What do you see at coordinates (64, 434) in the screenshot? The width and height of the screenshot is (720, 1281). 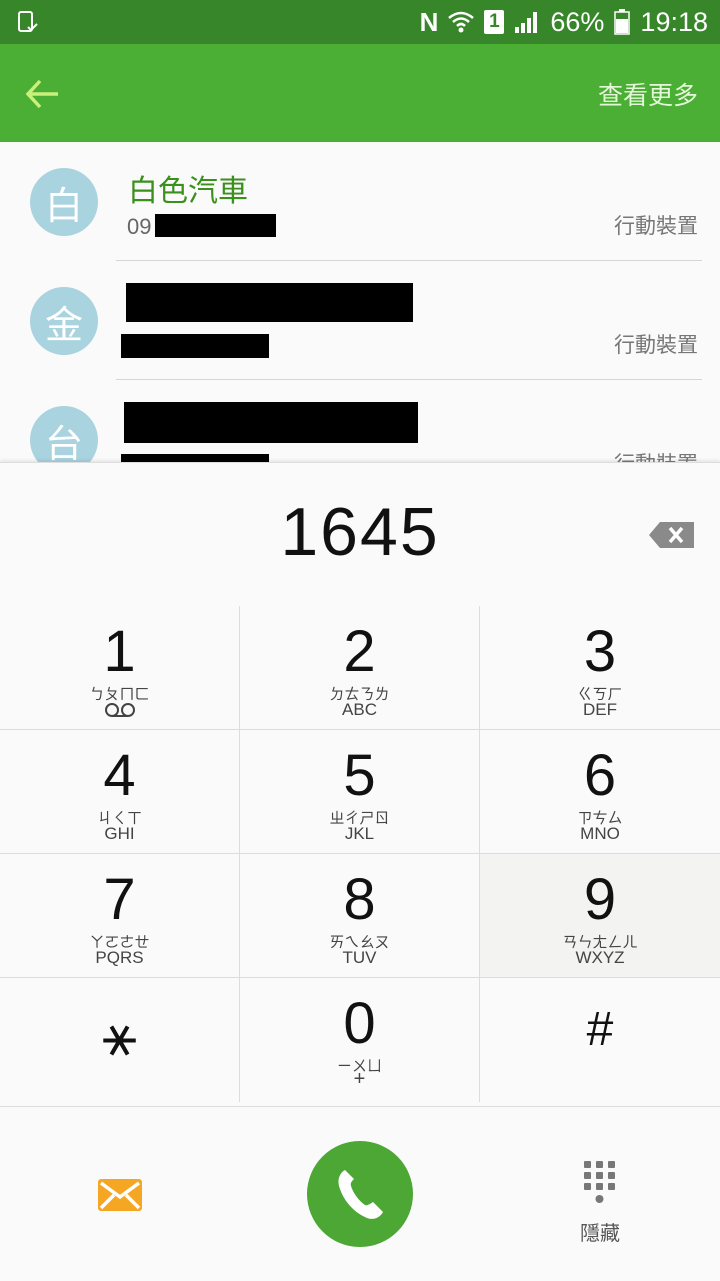 I see `avatar: 台` at bounding box center [64, 434].